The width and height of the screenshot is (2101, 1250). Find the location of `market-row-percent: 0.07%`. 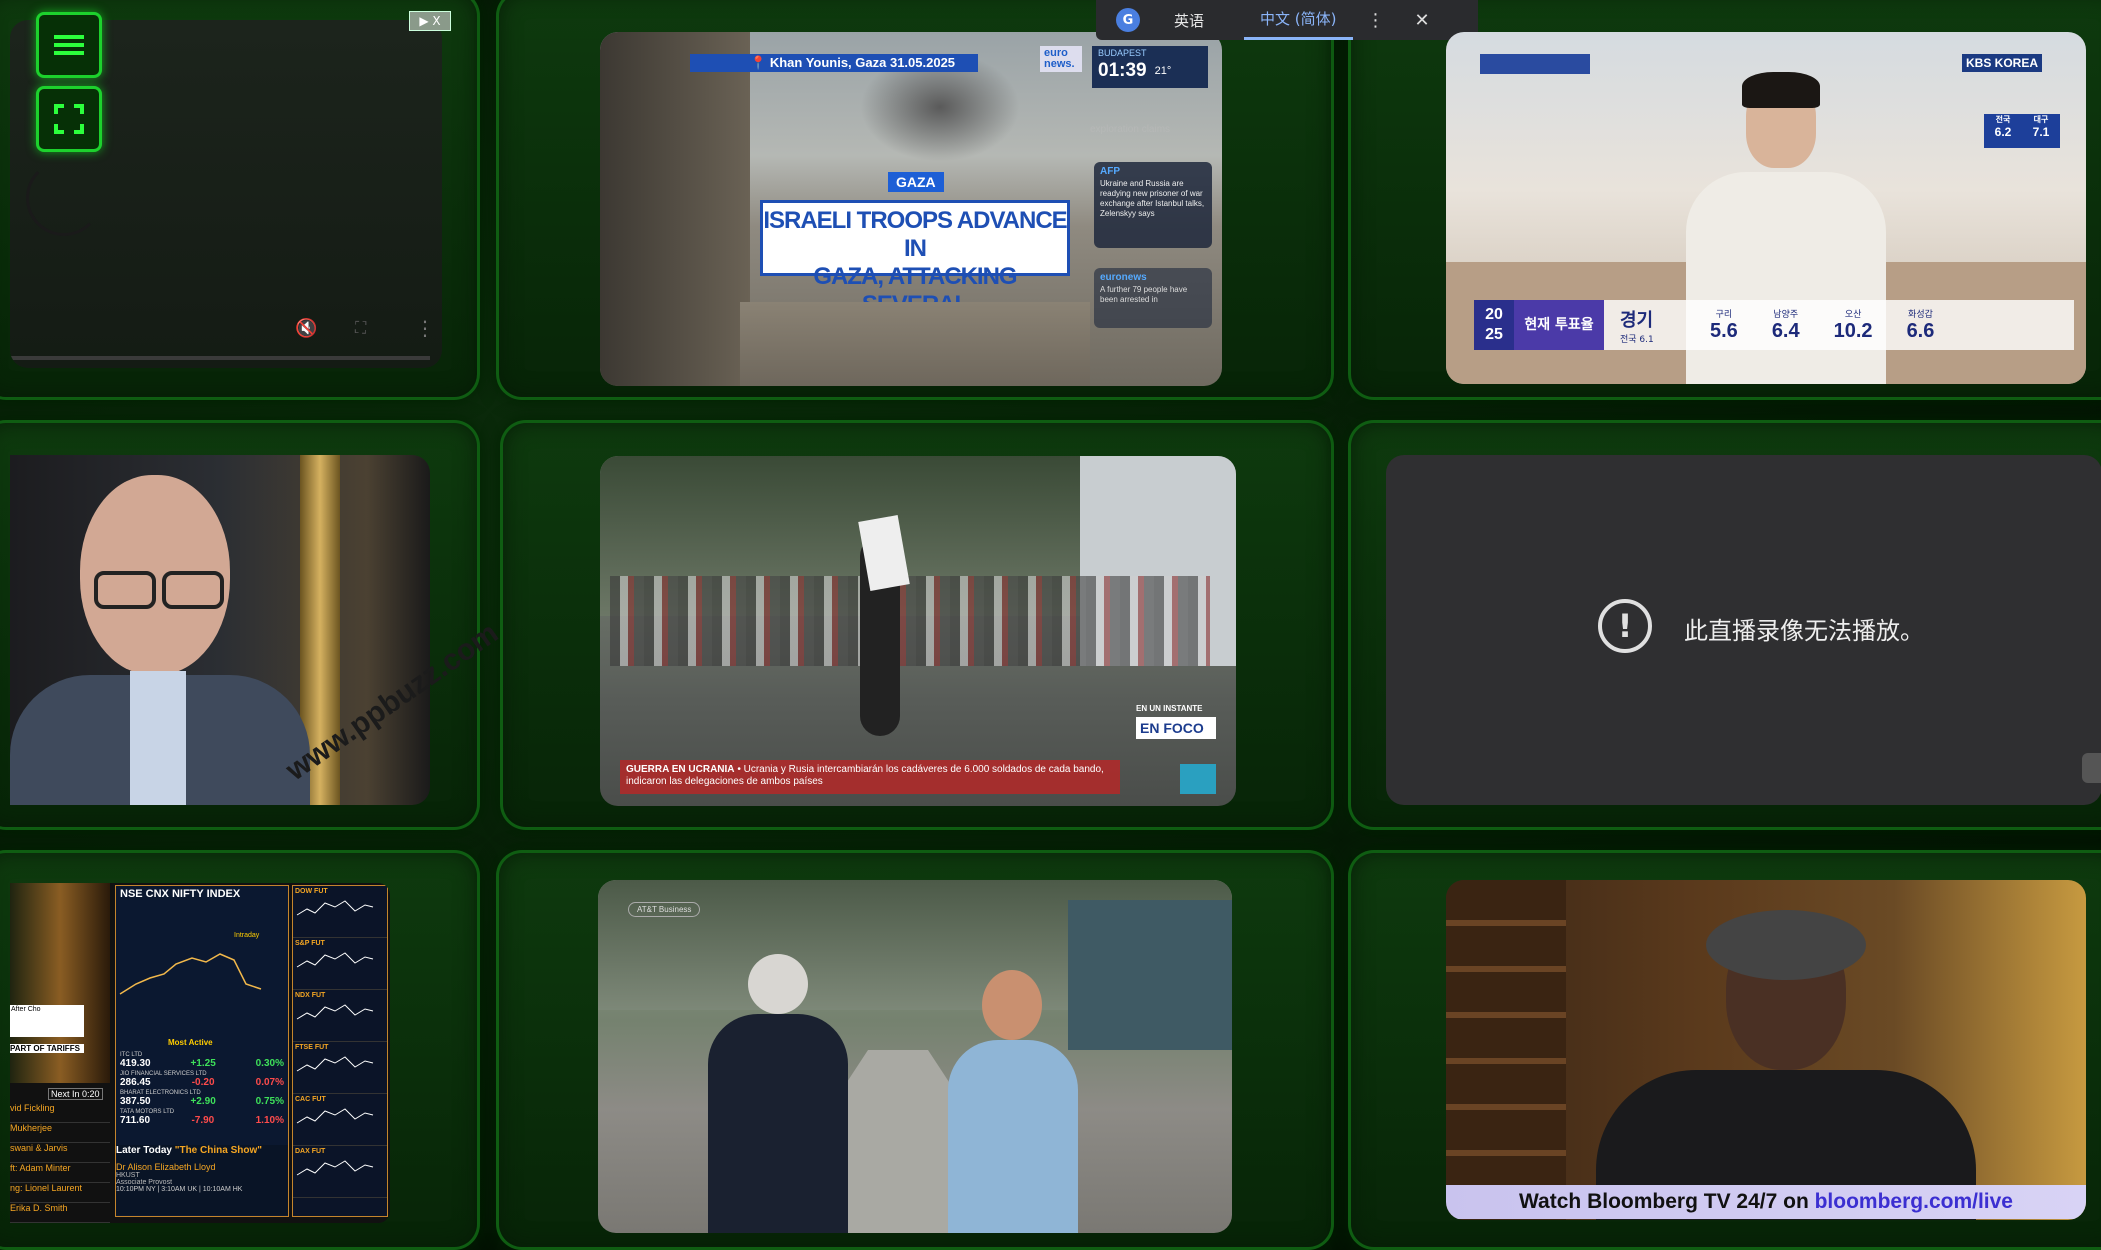

market-row-percent: 0.07% is located at coordinates (269, 1082).